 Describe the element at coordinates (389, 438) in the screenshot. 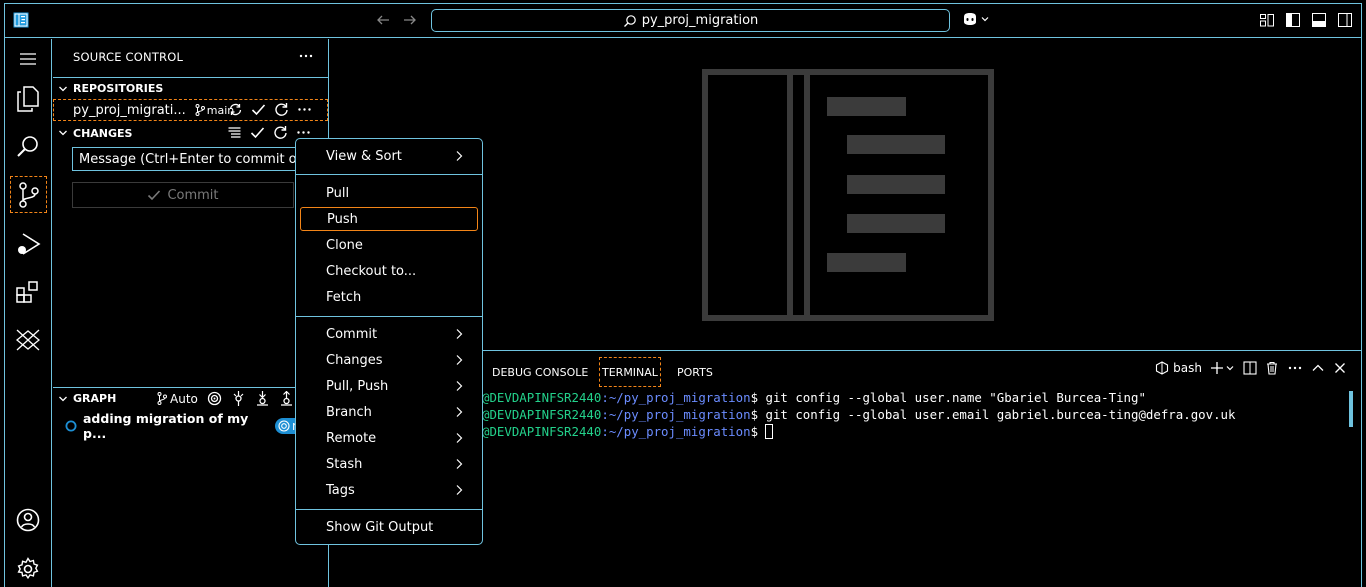

I see `menu-item-remote: Remote` at that location.